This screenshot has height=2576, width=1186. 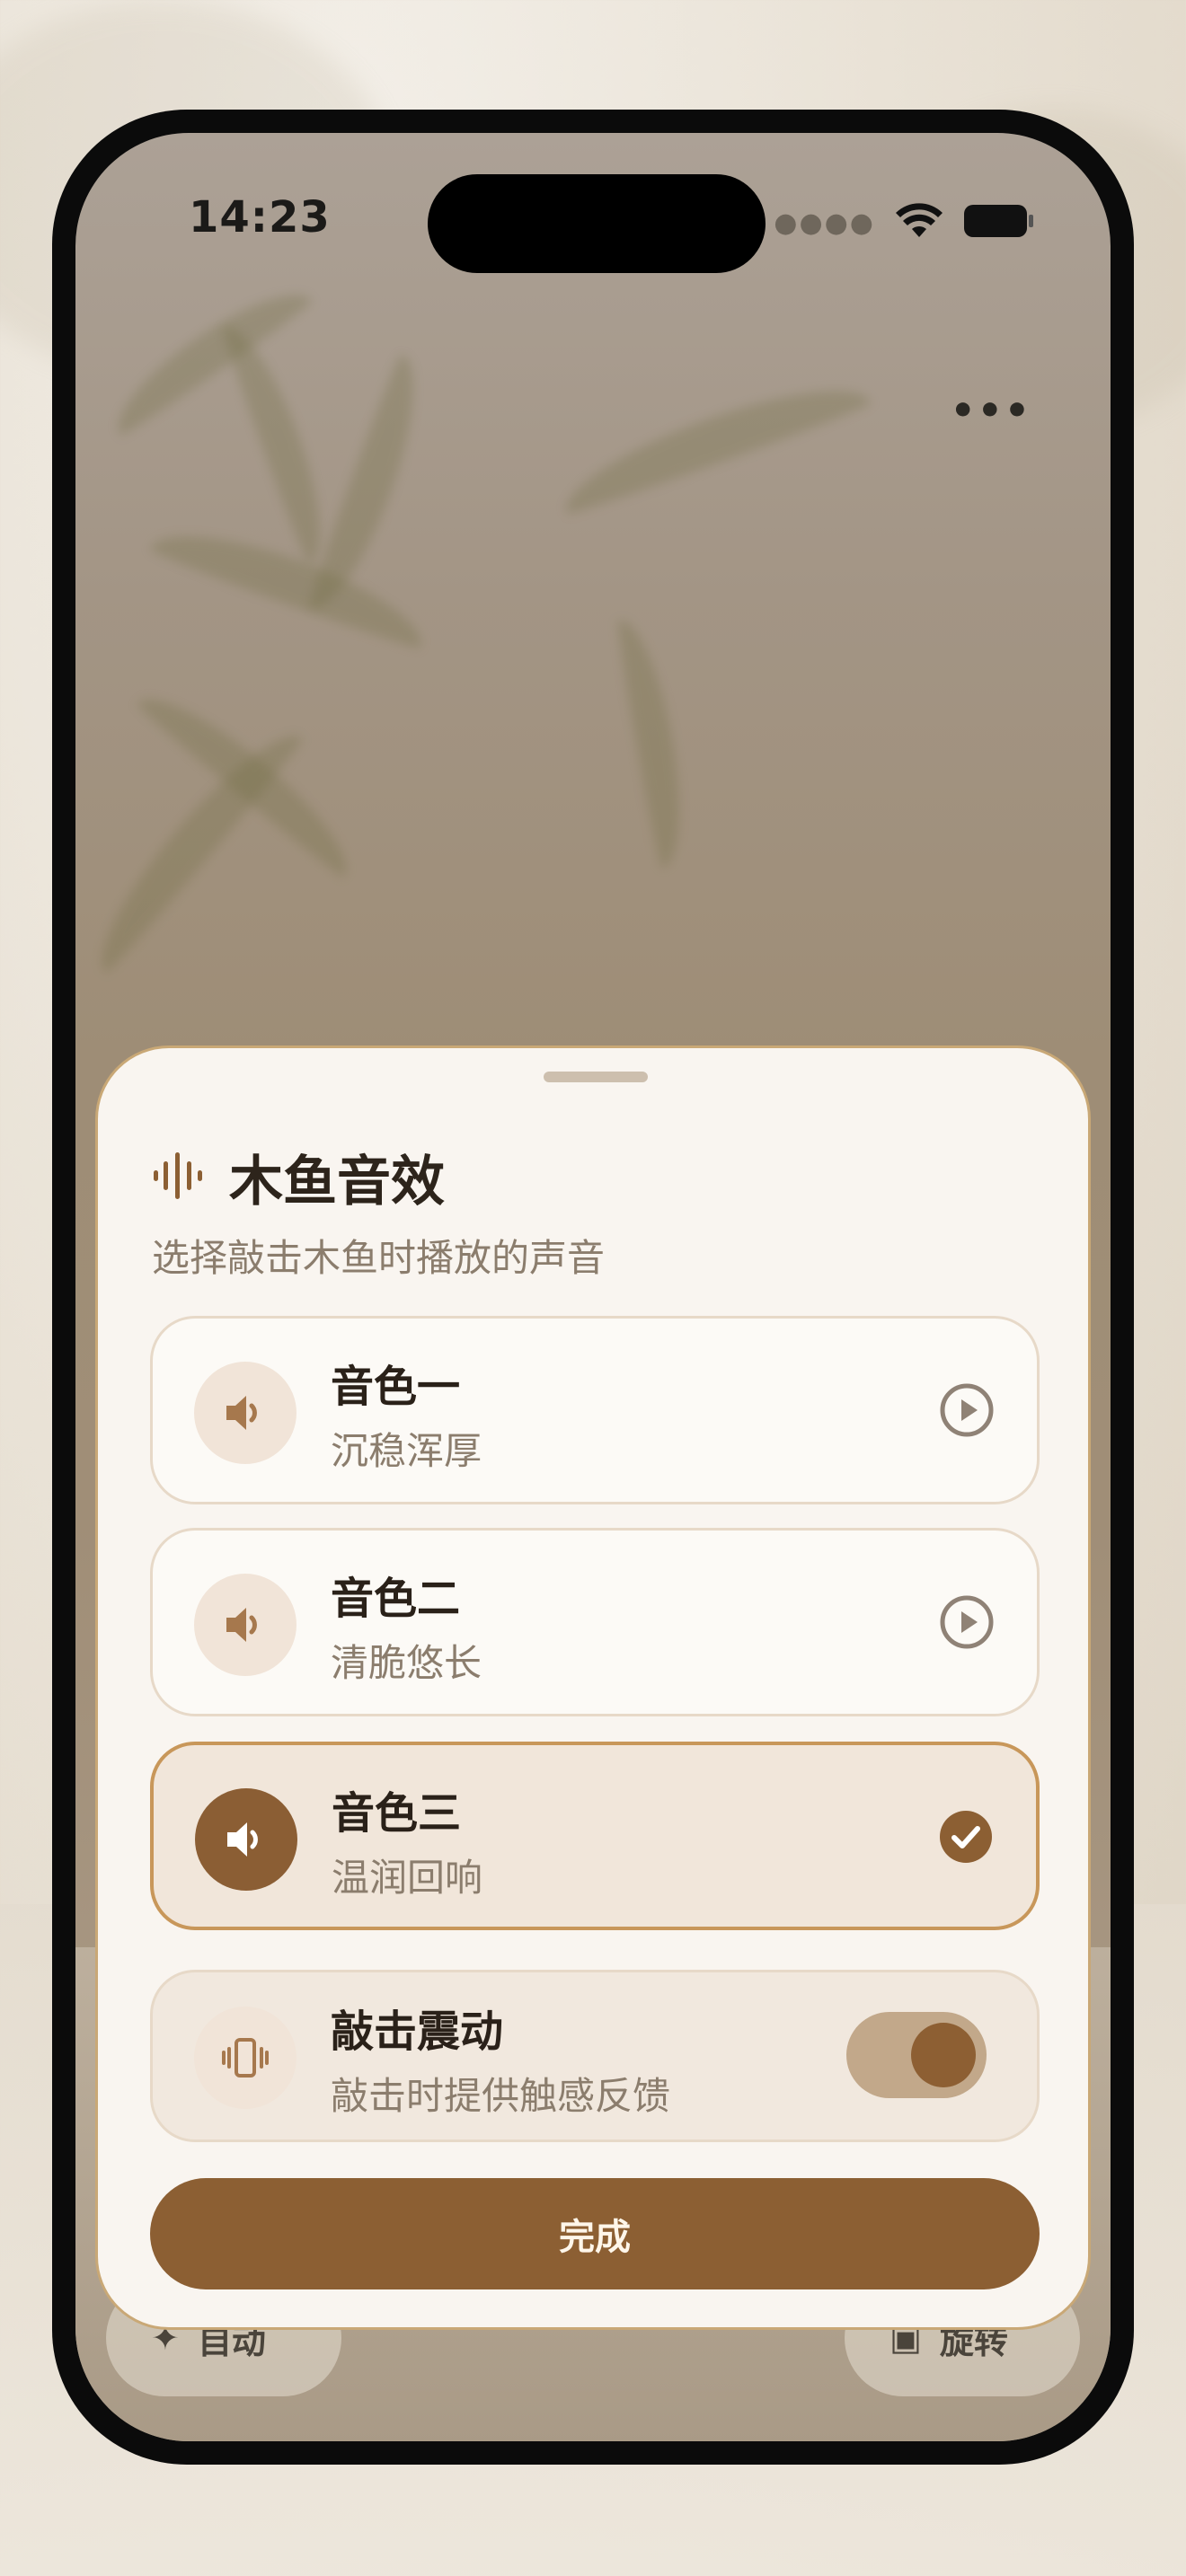 What do you see at coordinates (501, 2096) in the screenshot?
I see `vibration-desc: 敲击时提供触感反馈` at bounding box center [501, 2096].